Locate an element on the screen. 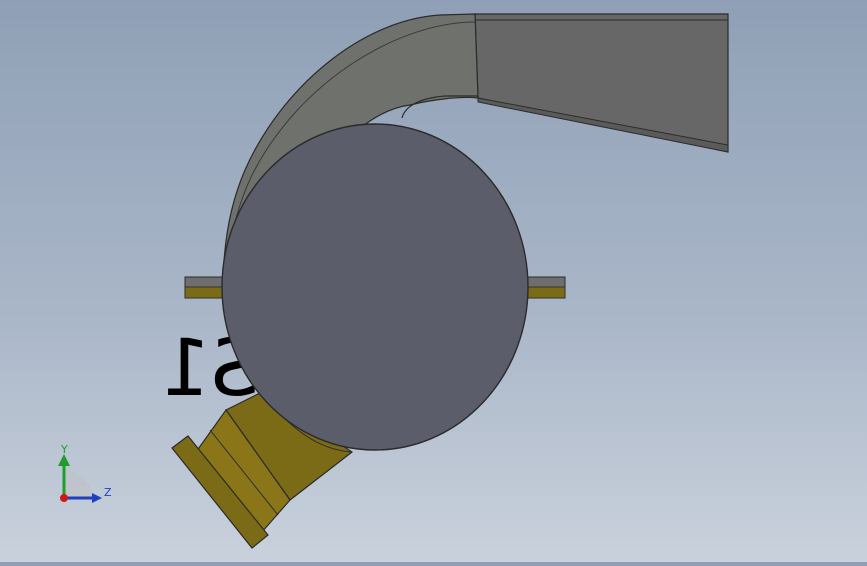 The width and height of the screenshot is (867, 566). view-triad: Y Z is located at coordinates (85, 475).